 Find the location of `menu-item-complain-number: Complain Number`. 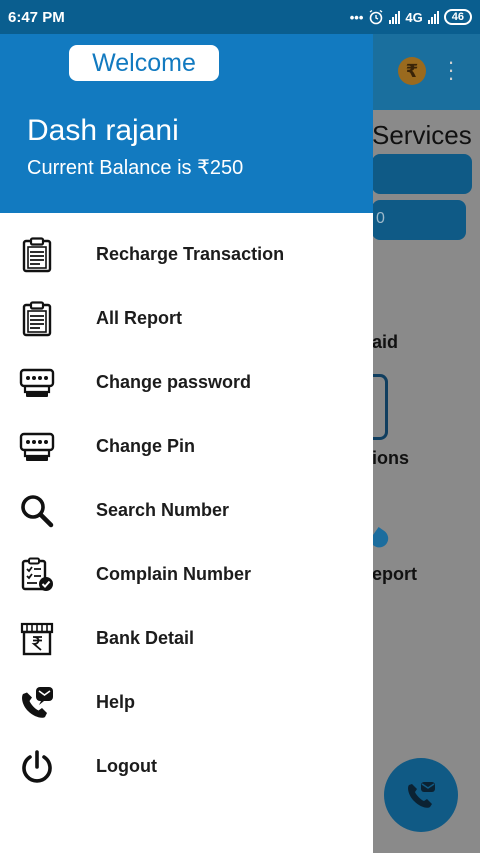

menu-item-complain-number: Complain Number is located at coordinates (186, 575).